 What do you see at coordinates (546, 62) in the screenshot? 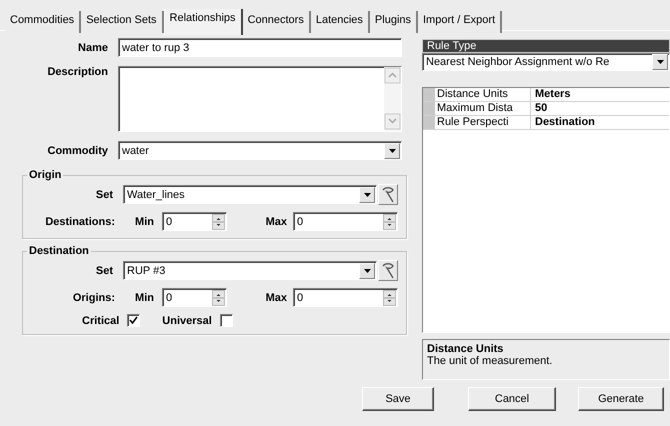
I see `rule-type-dropdown: Nearest Neighbor Assignment w/o Re` at bounding box center [546, 62].